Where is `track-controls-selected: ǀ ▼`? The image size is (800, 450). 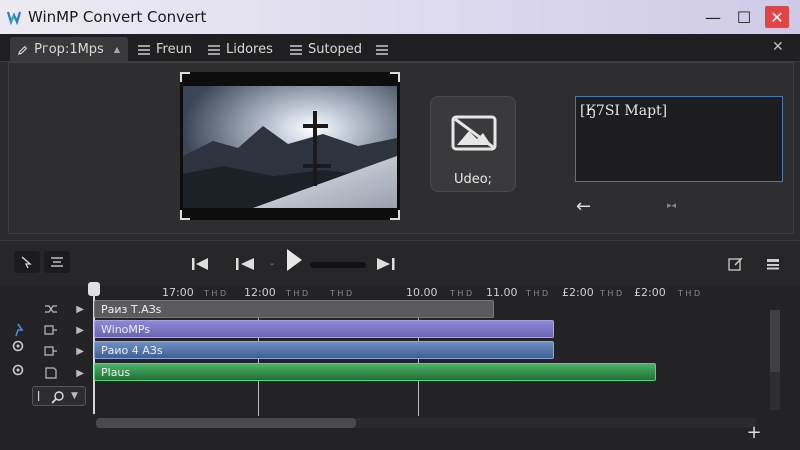
track-controls-selected: ǀ ▼ is located at coordinates (59, 396).